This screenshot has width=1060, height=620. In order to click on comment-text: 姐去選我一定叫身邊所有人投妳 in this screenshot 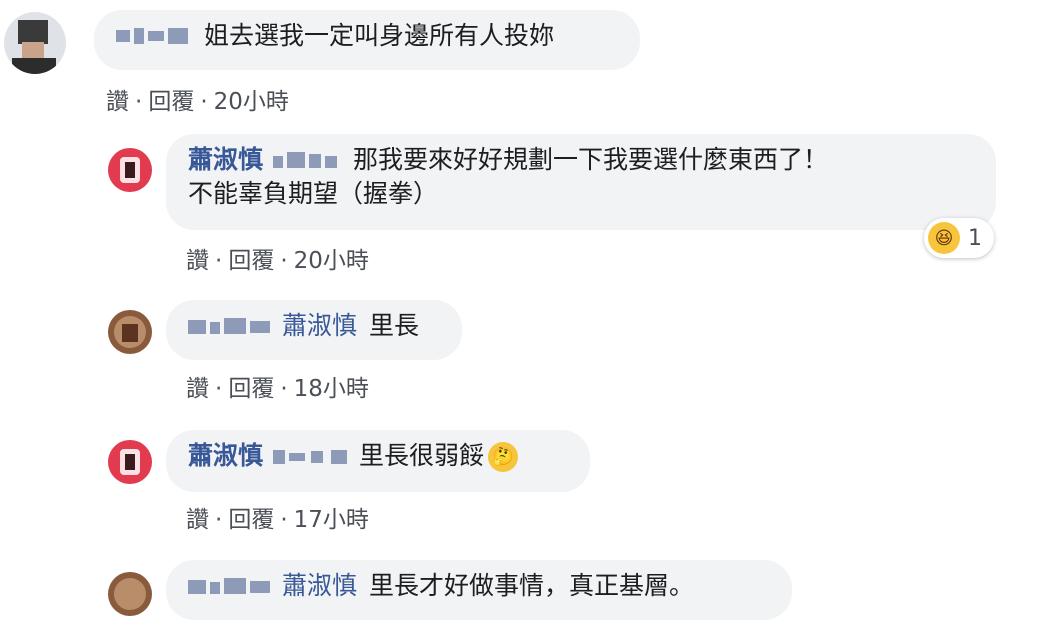, I will do `click(379, 35)`.